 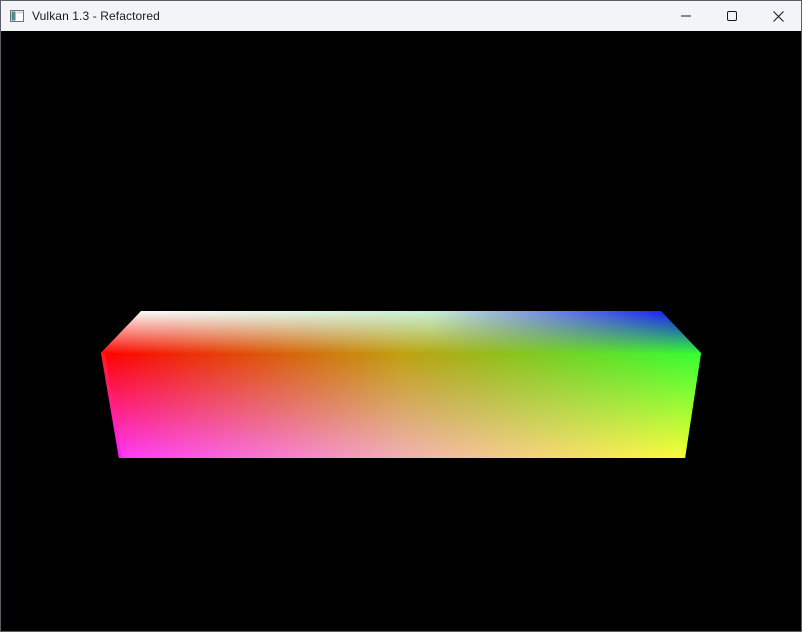 What do you see at coordinates (401, 405) in the screenshot?
I see `box-front-face` at bounding box center [401, 405].